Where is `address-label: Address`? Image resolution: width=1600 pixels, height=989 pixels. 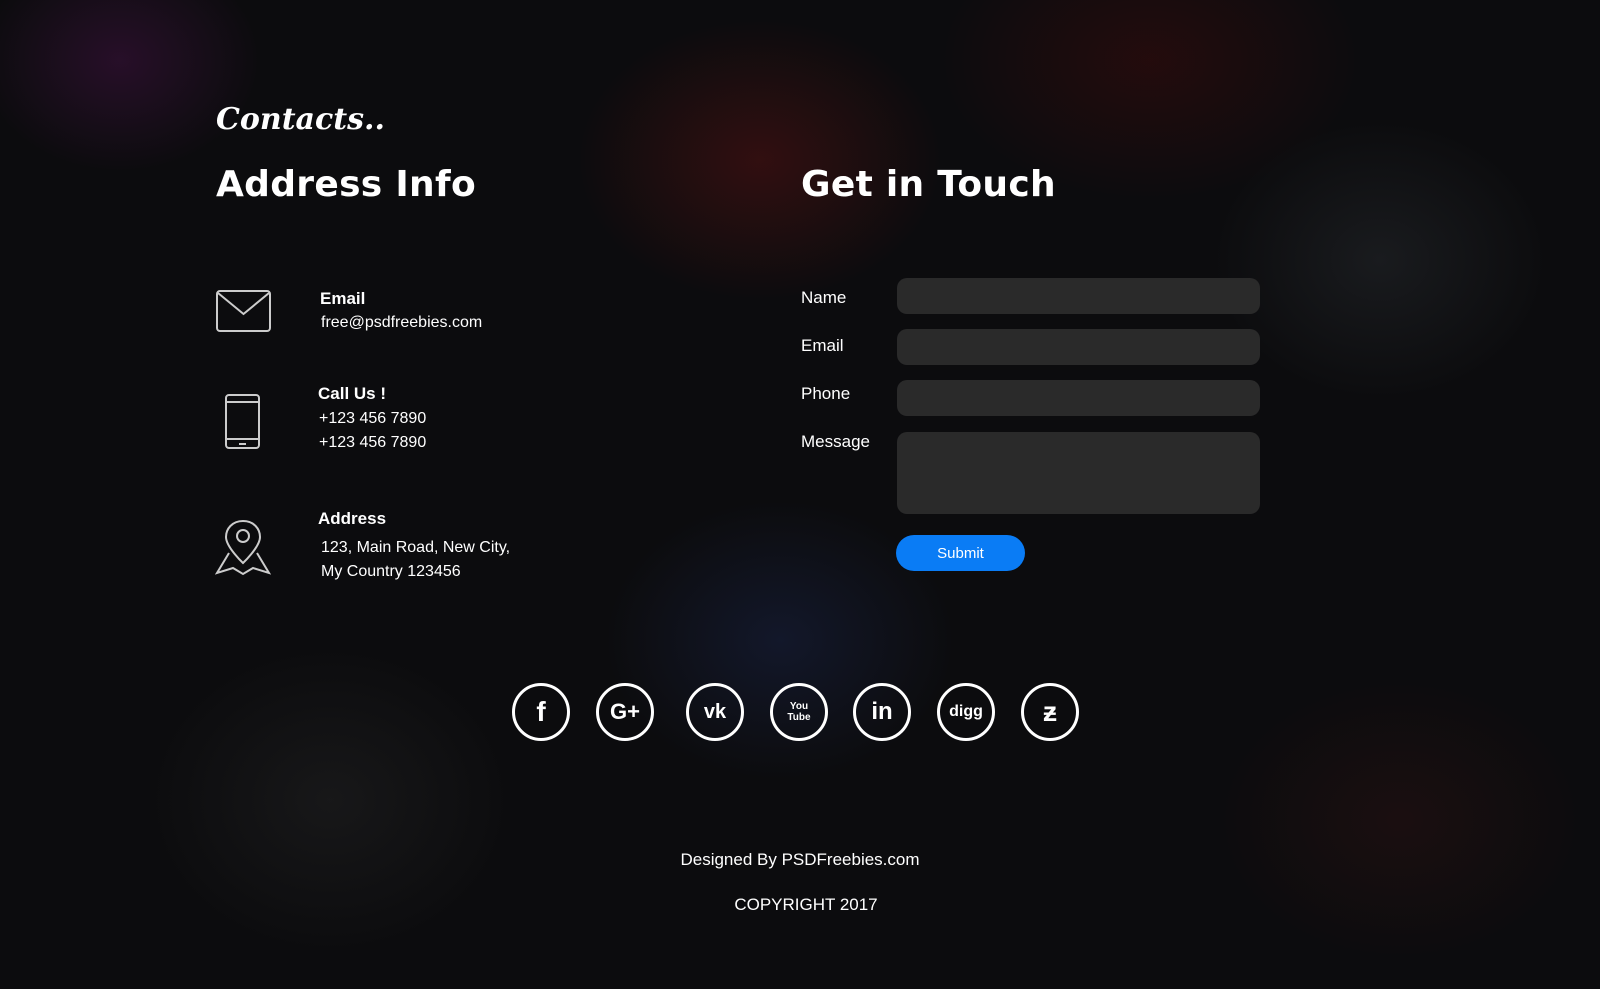 address-label: Address is located at coordinates (352, 518).